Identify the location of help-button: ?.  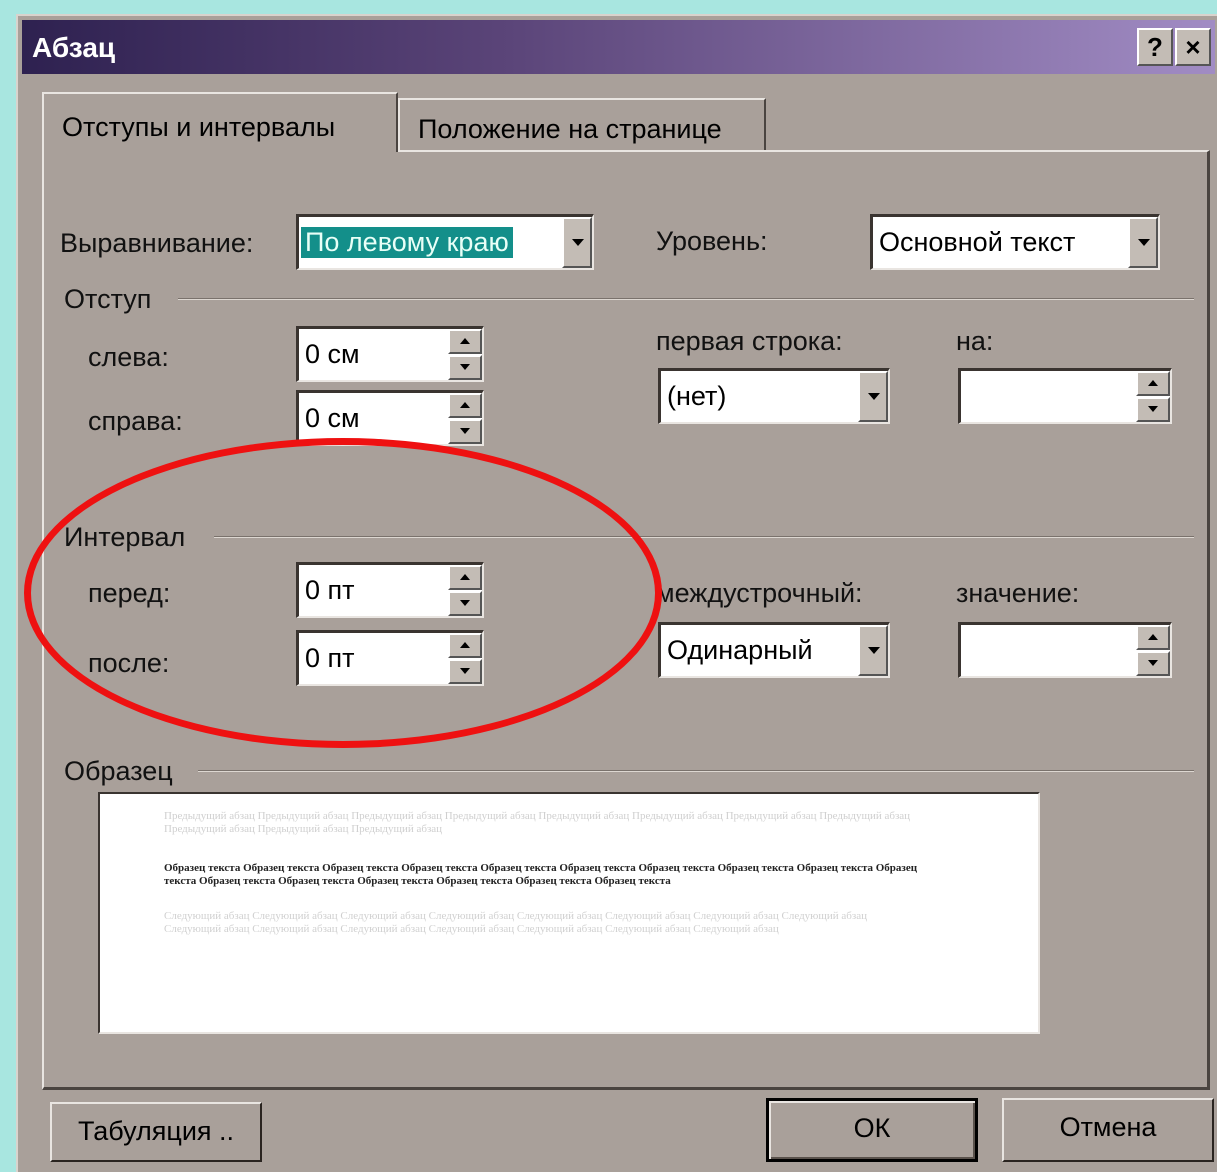
(1155, 47).